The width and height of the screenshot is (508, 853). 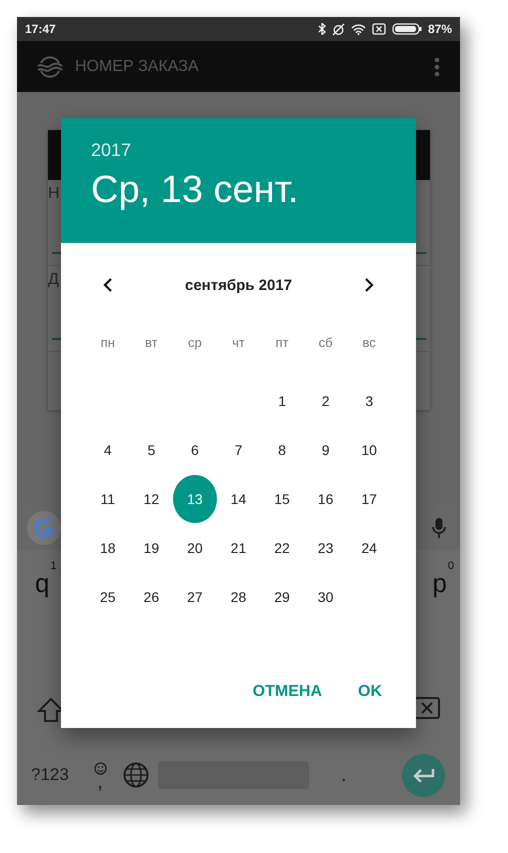 What do you see at coordinates (238, 548) in the screenshot?
I see `calendar-day: 21` at bounding box center [238, 548].